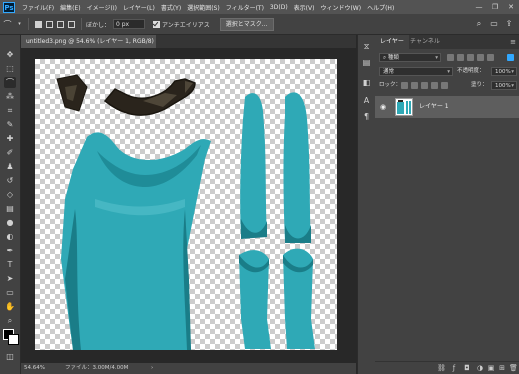 The width and height of the screenshot is (519, 374). I want to click on brush-tool-icon: ✐, so click(10, 152).